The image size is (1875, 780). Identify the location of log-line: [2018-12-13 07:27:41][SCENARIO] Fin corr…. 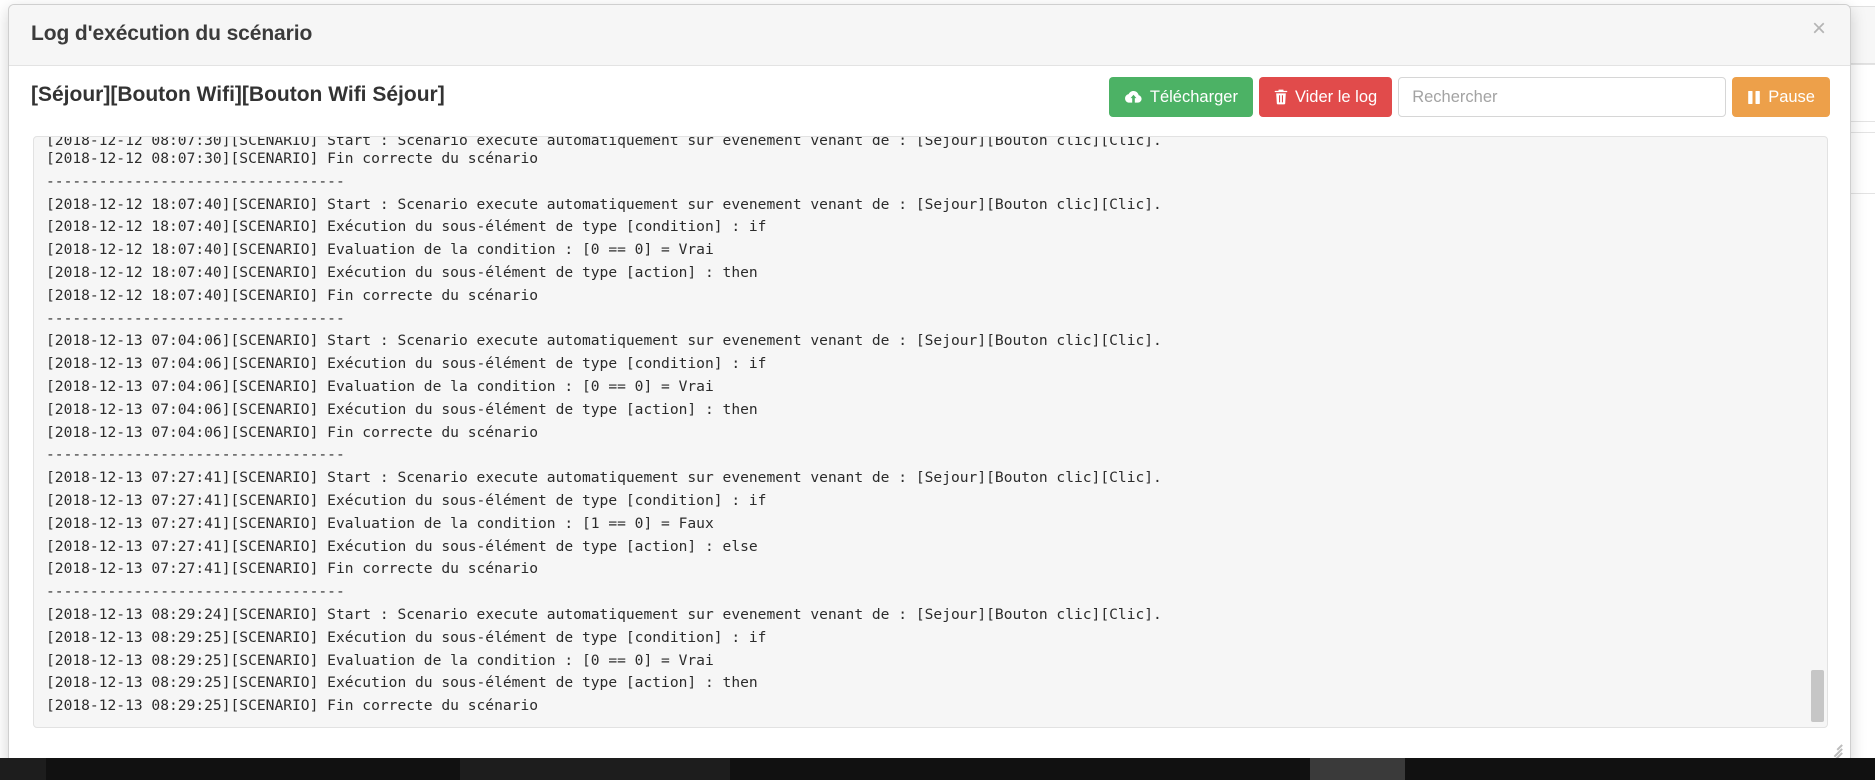
(292, 569).